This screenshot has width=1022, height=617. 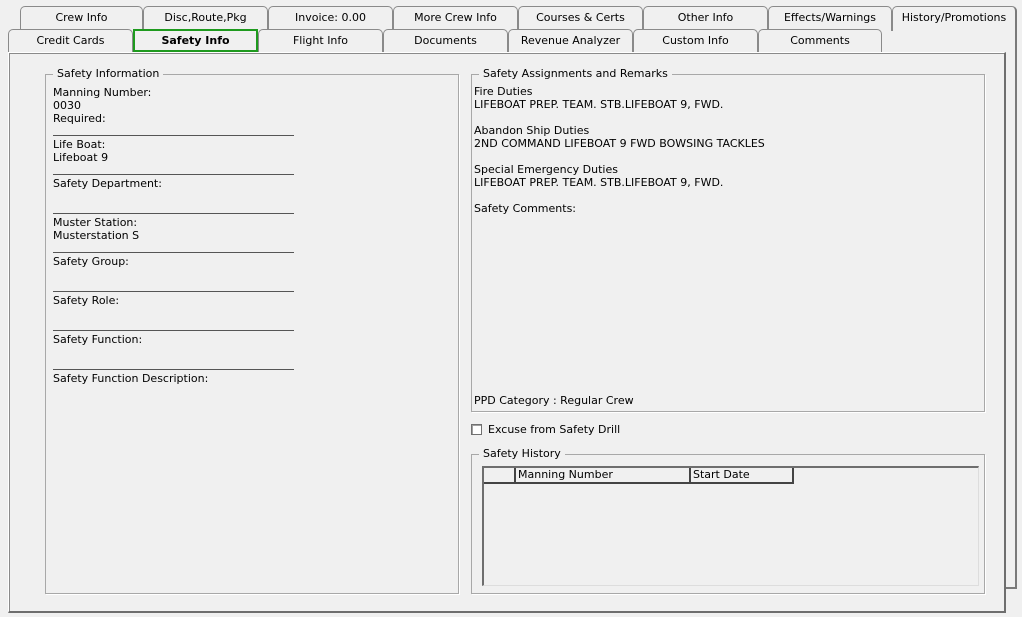 What do you see at coordinates (67, 105) in the screenshot?
I see `manning-number-value: 0030` at bounding box center [67, 105].